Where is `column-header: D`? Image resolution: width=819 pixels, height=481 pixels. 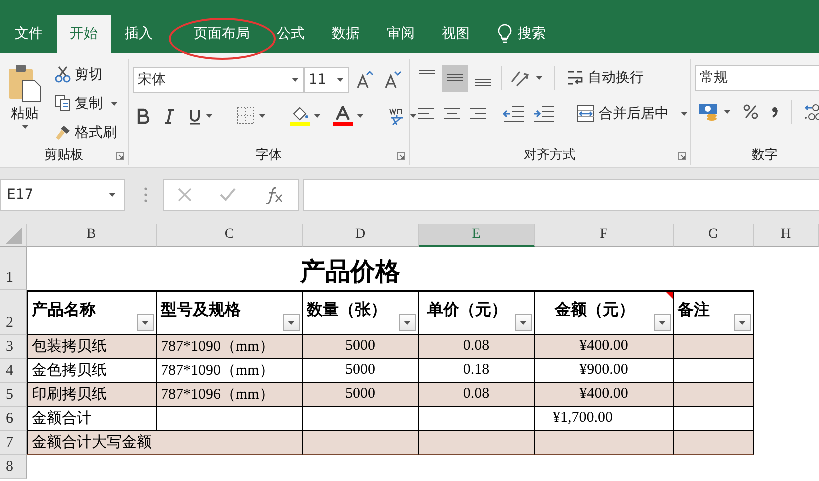 column-header: D is located at coordinates (361, 235).